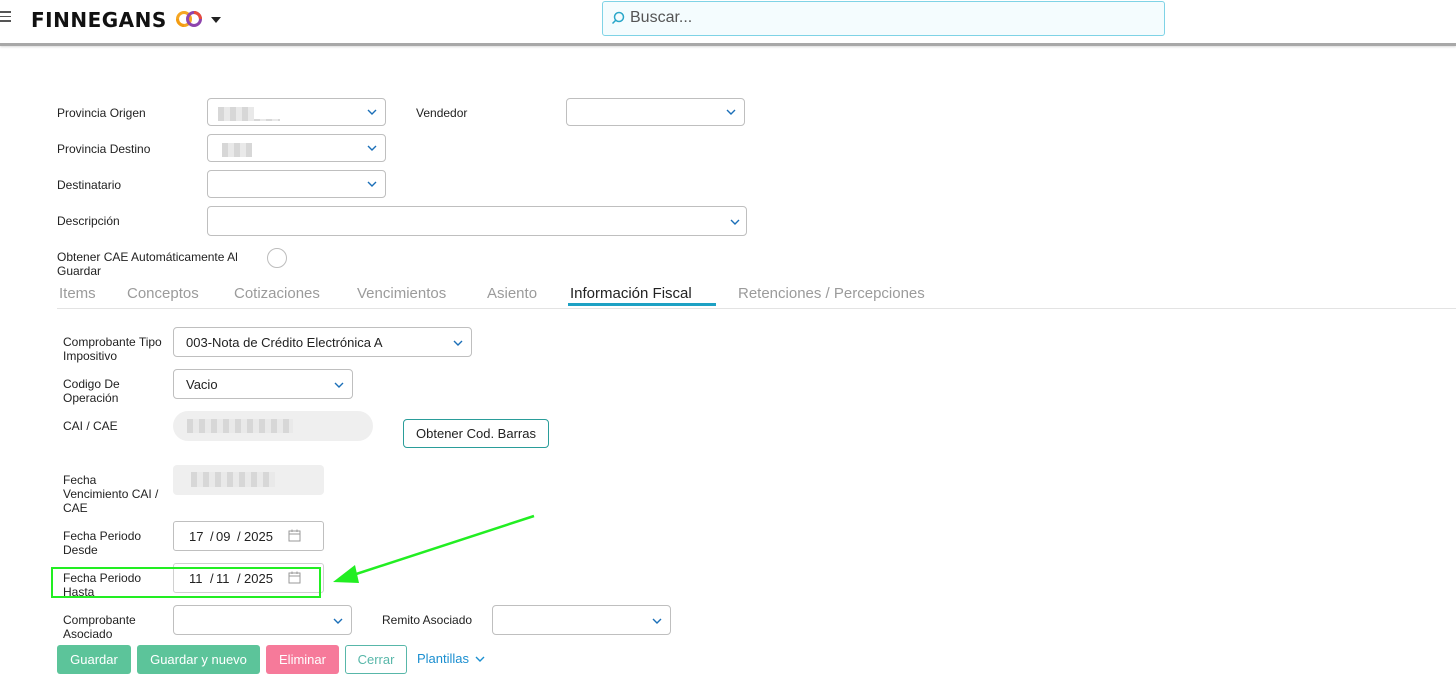 This screenshot has width=1456, height=694. What do you see at coordinates (296, 148) in the screenshot?
I see `provincia-destino-select` at bounding box center [296, 148].